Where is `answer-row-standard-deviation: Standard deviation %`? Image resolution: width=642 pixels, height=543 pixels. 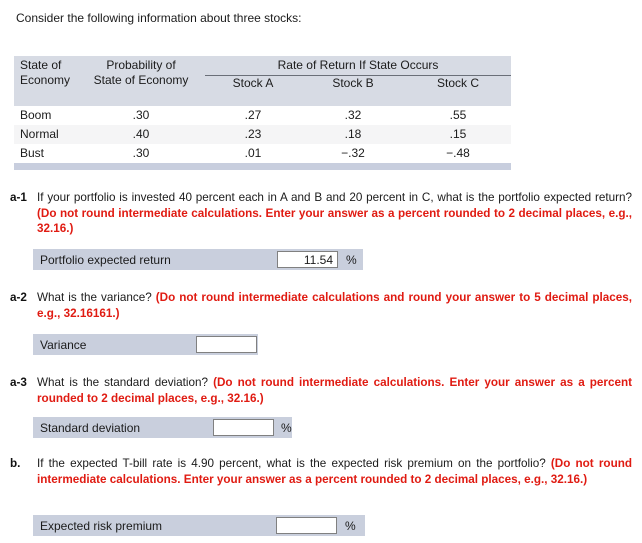 answer-row-standard-deviation: Standard deviation % is located at coordinates (162, 427).